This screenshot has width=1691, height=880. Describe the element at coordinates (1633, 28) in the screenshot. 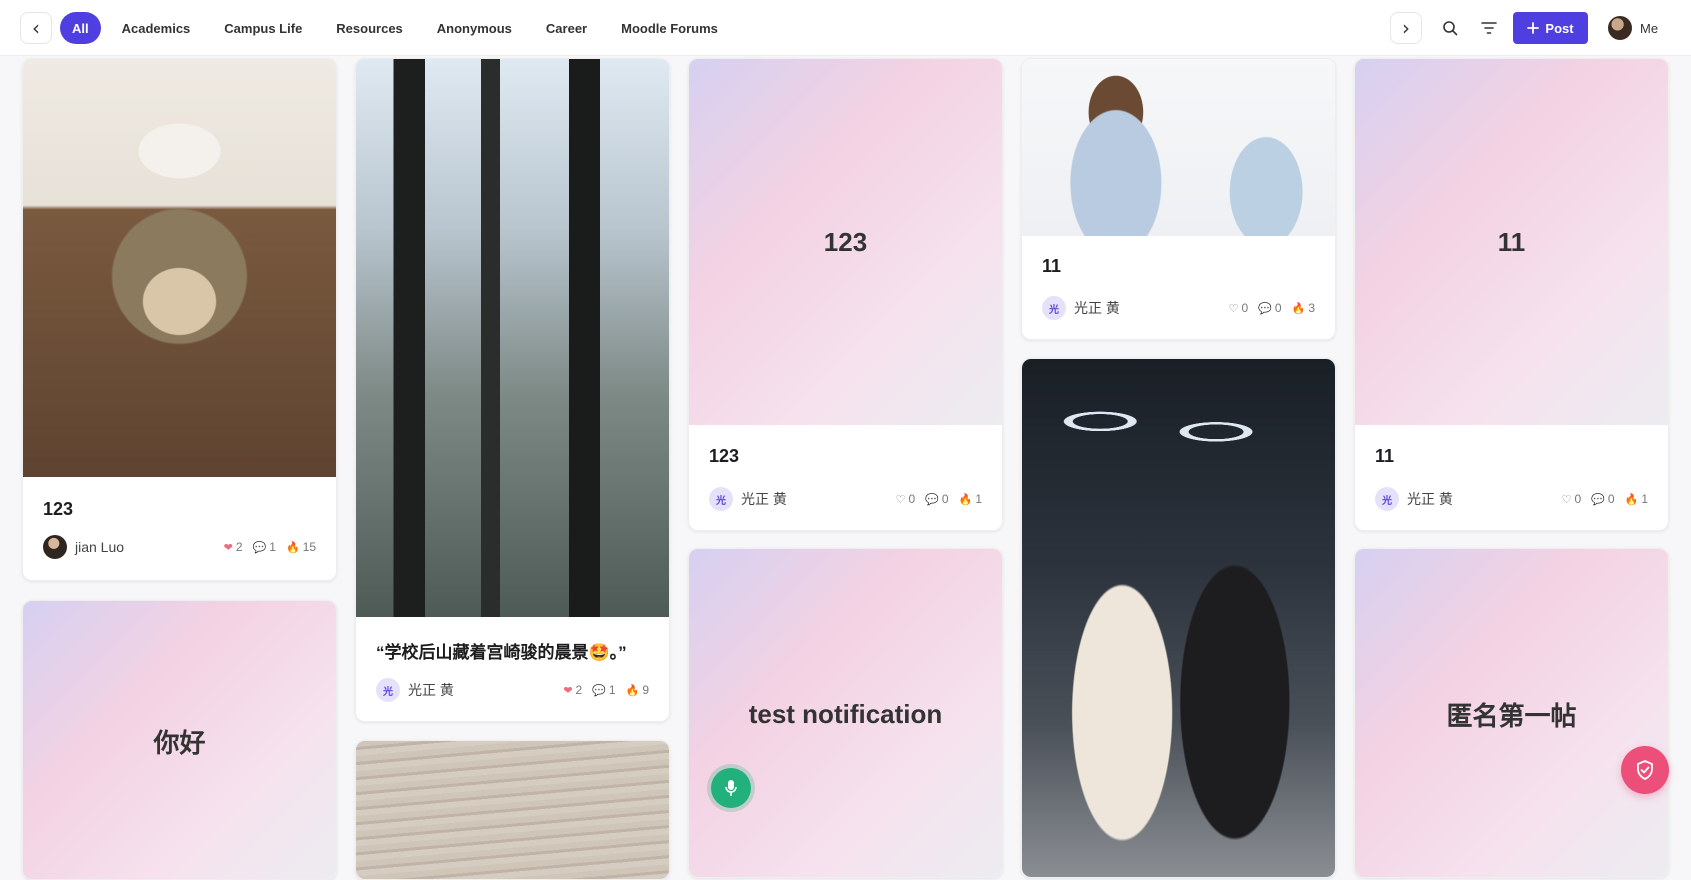

I see `profile-menu: Me` at that location.